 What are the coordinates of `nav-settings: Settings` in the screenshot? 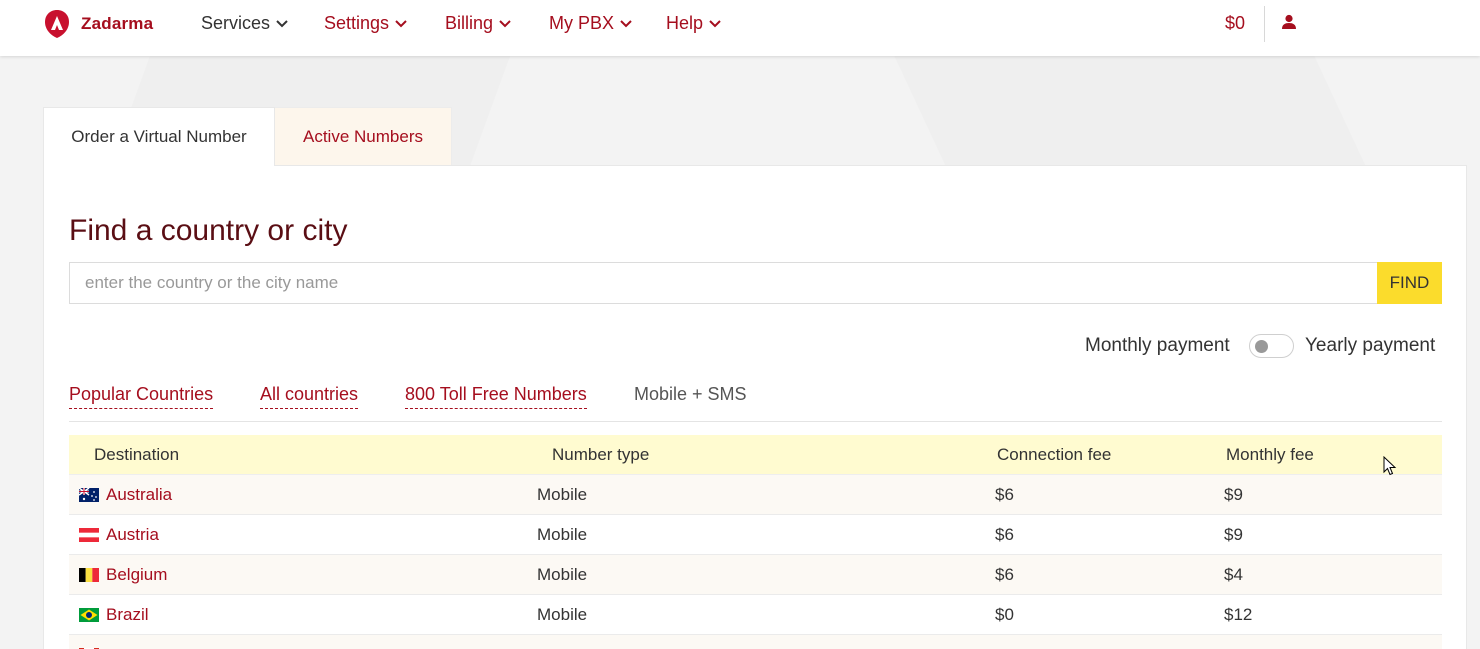 It's located at (365, 23).